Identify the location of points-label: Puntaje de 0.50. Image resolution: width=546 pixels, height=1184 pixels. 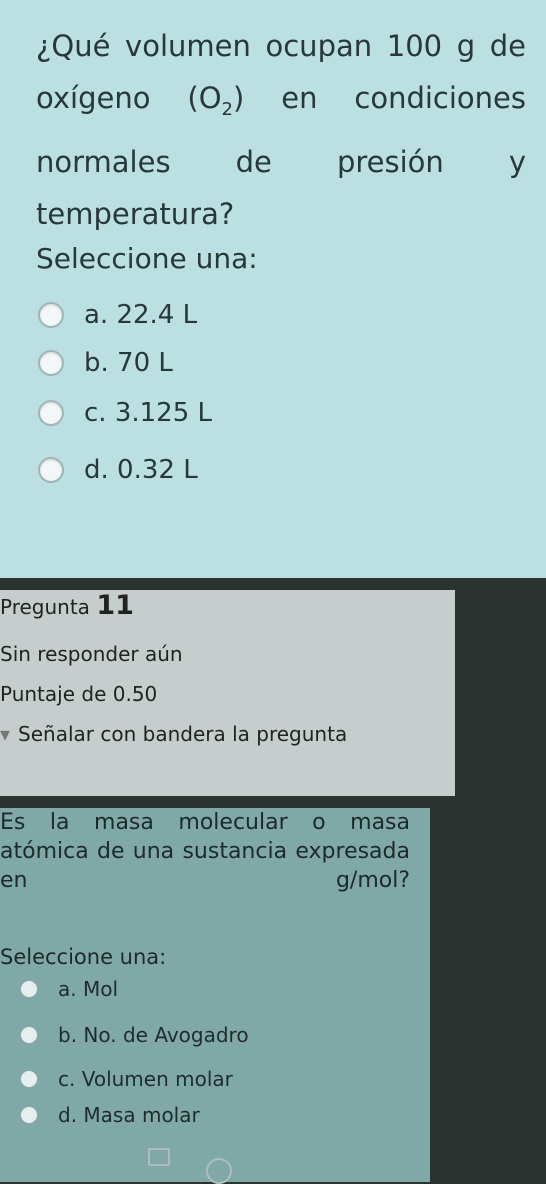
(79, 694).